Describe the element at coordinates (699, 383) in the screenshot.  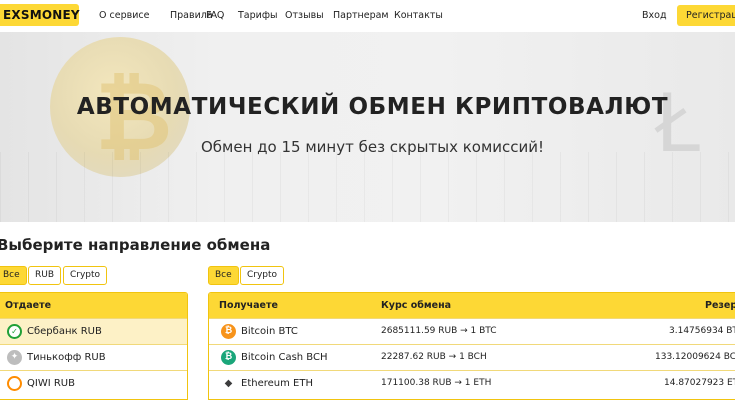
I see `reserve-amount: 14.87027923 ETH` at that location.